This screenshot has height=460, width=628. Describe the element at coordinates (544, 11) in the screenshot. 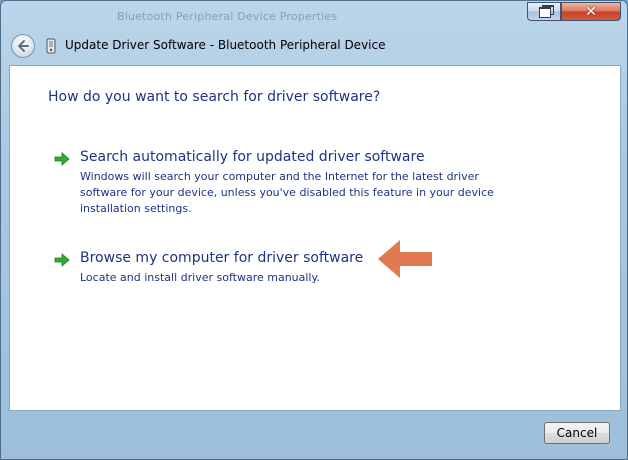

I see `restore-button` at that location.